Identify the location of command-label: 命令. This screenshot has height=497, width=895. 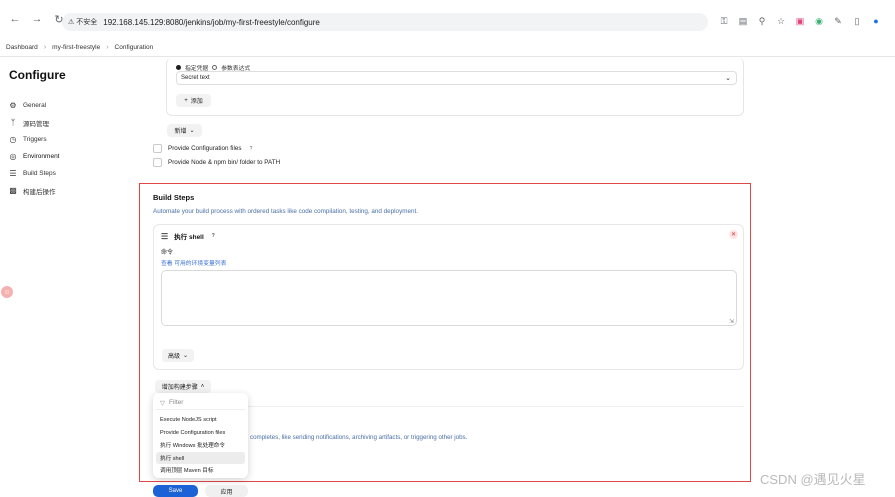
(167, 253).